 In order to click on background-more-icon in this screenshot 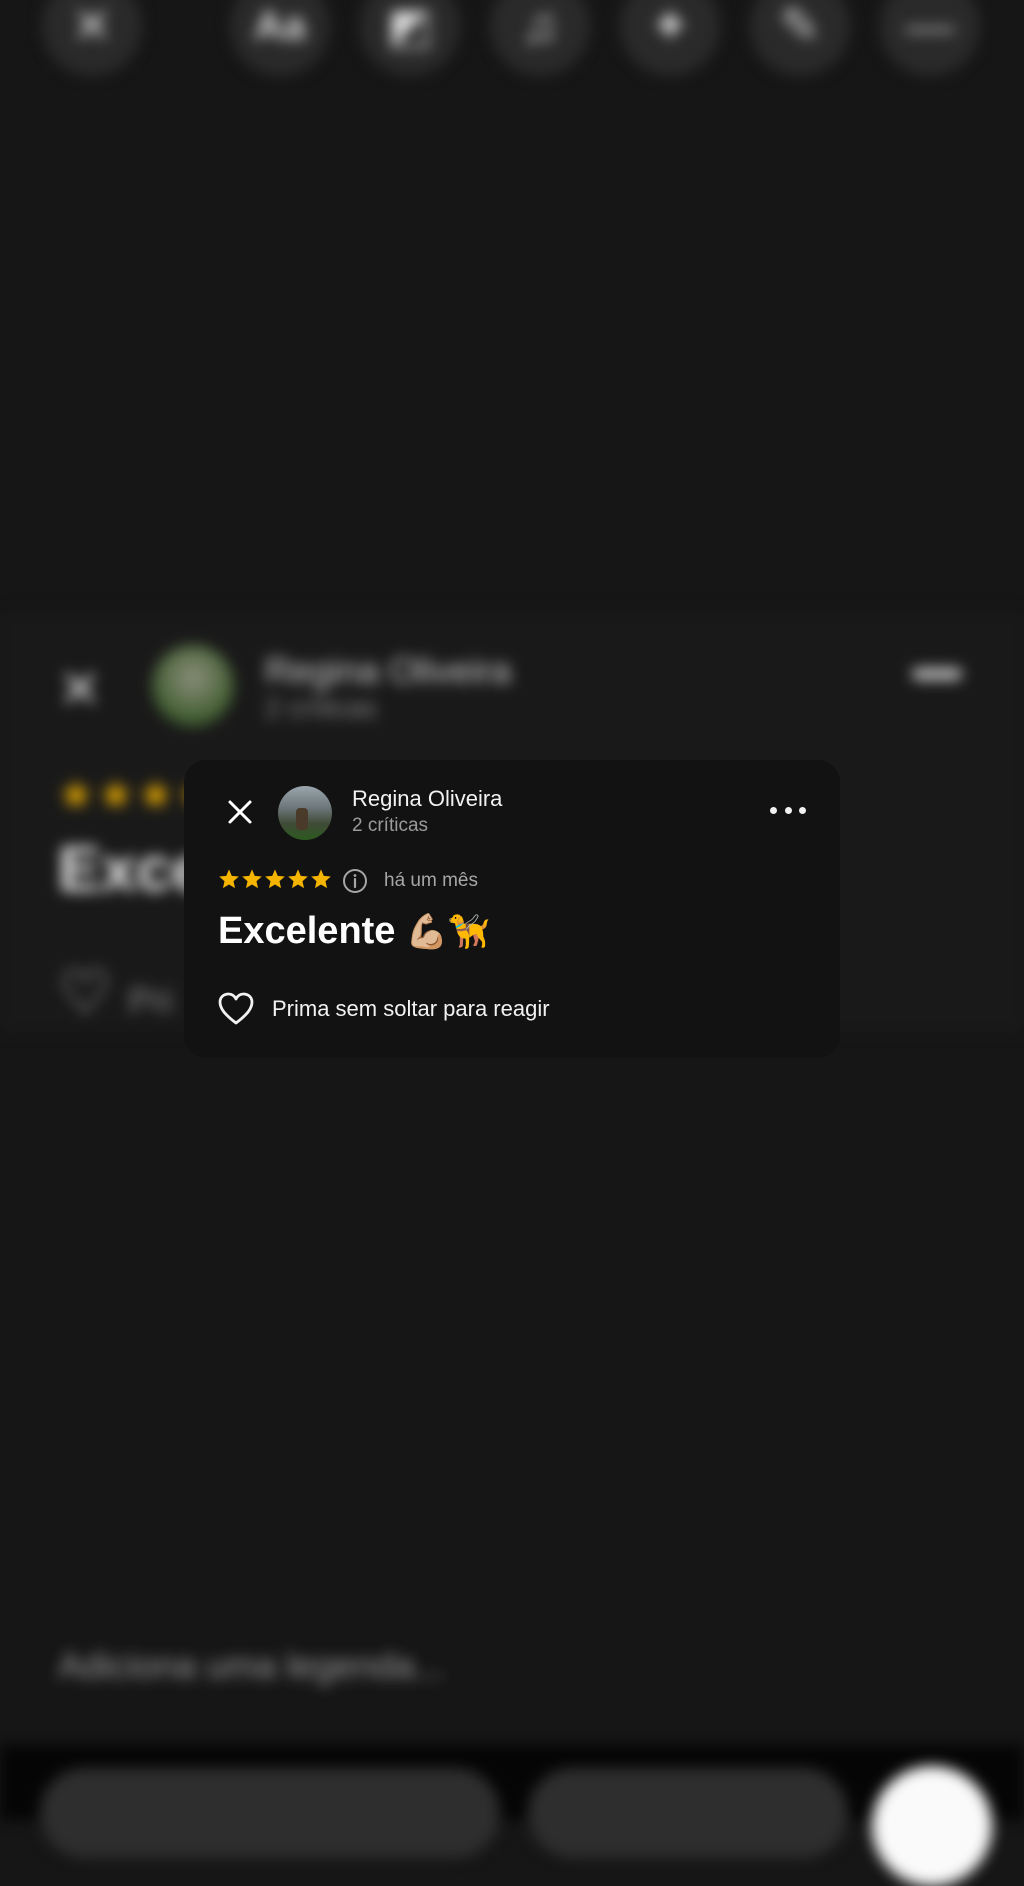, I will do `click(937, 674)`.